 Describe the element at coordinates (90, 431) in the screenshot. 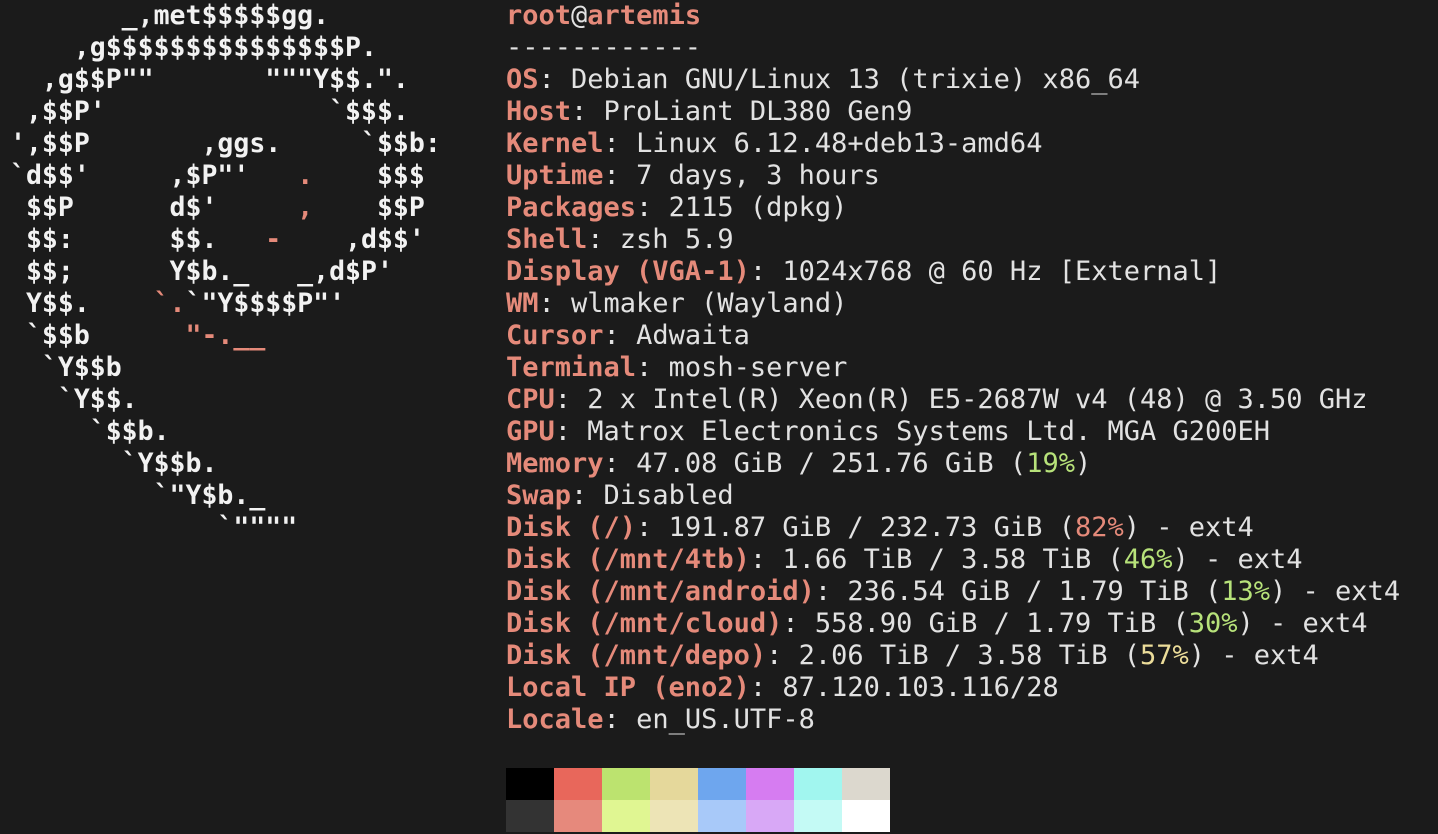

I see `logo-line: `$$b.` at that location.